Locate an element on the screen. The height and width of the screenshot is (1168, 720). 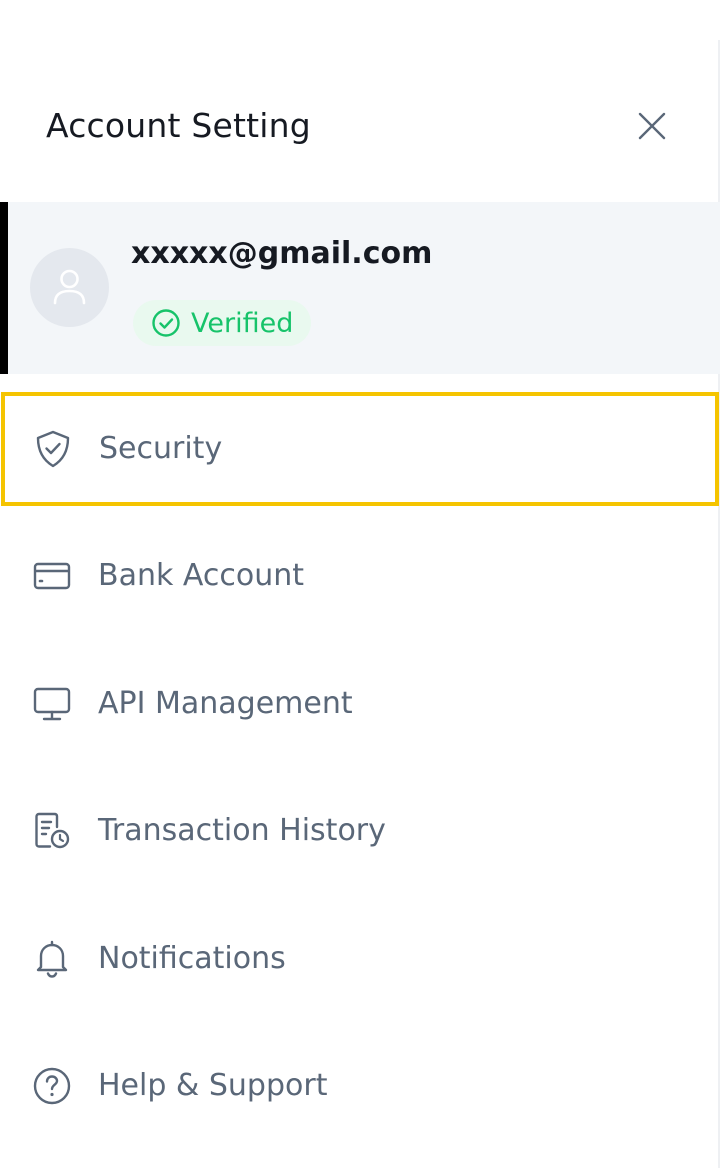
shield-check-icon is located at coordinates (53, 449).